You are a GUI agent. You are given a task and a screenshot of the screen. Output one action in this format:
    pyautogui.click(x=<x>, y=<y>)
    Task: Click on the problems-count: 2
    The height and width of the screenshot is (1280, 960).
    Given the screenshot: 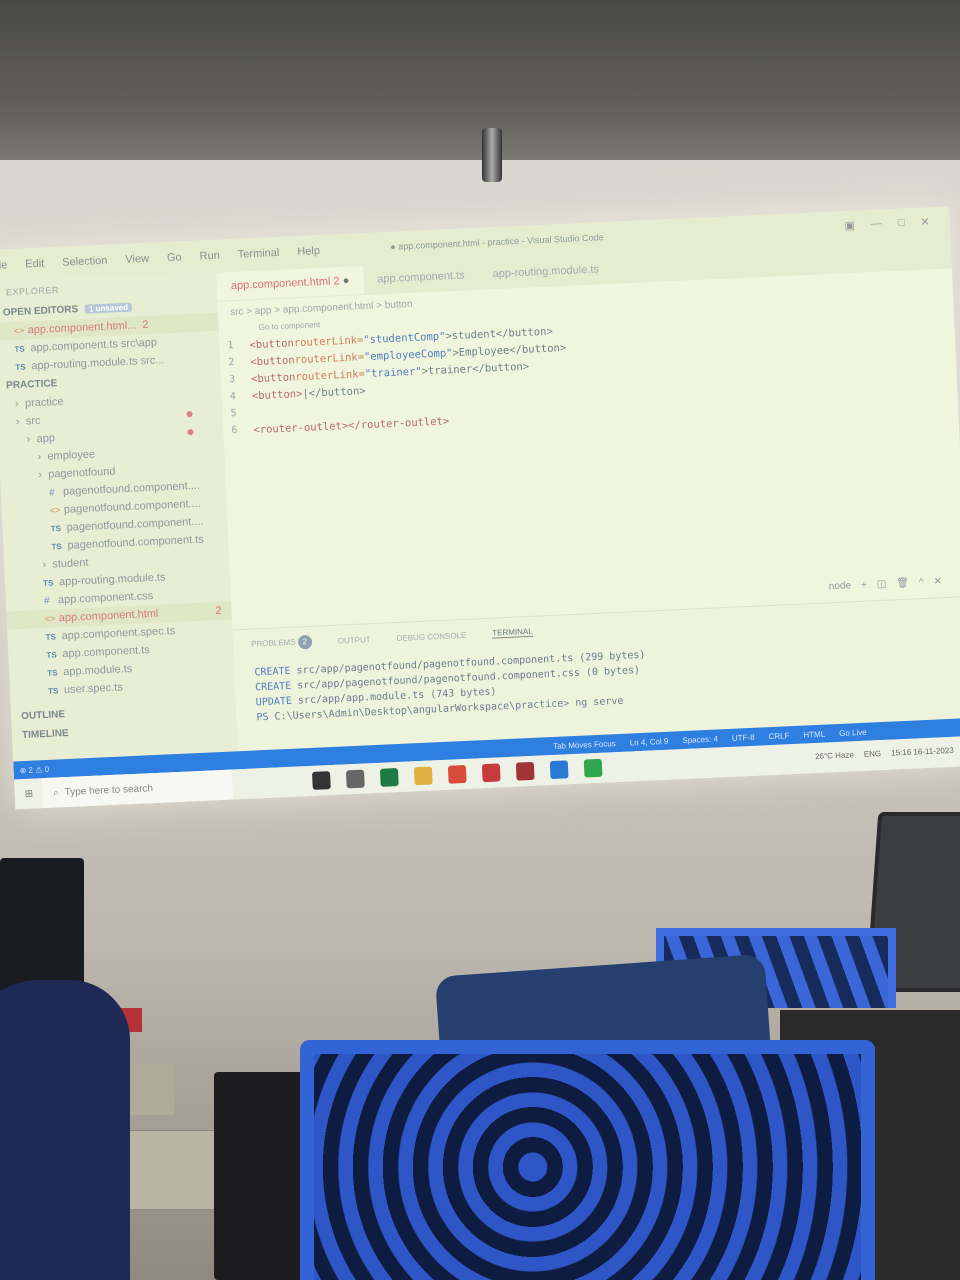 What is the action you would take?
    pyautogui.click(x=305, y=642)
    